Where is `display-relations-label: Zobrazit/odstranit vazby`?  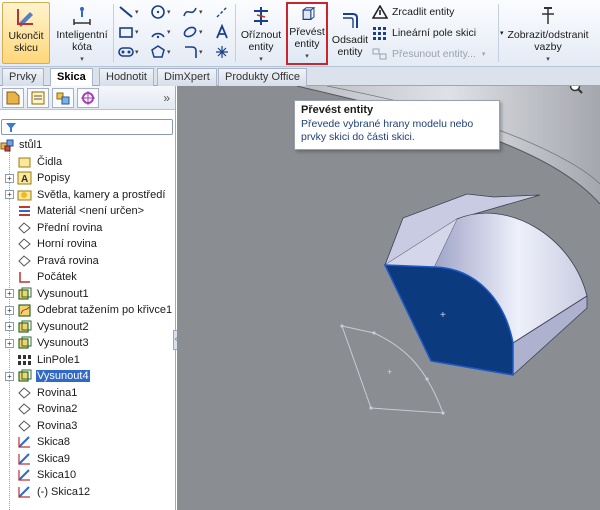
display-relations-label: Zobrazit/odstranit vazby is located at coordinates (548, 41).